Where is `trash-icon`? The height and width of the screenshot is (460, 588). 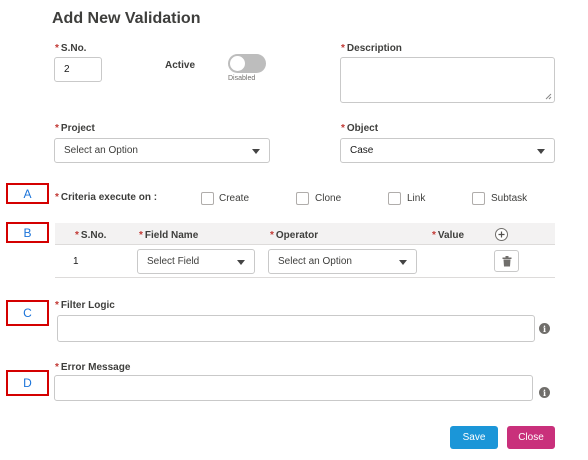 trash-icon is located at coordinates (507, 261).